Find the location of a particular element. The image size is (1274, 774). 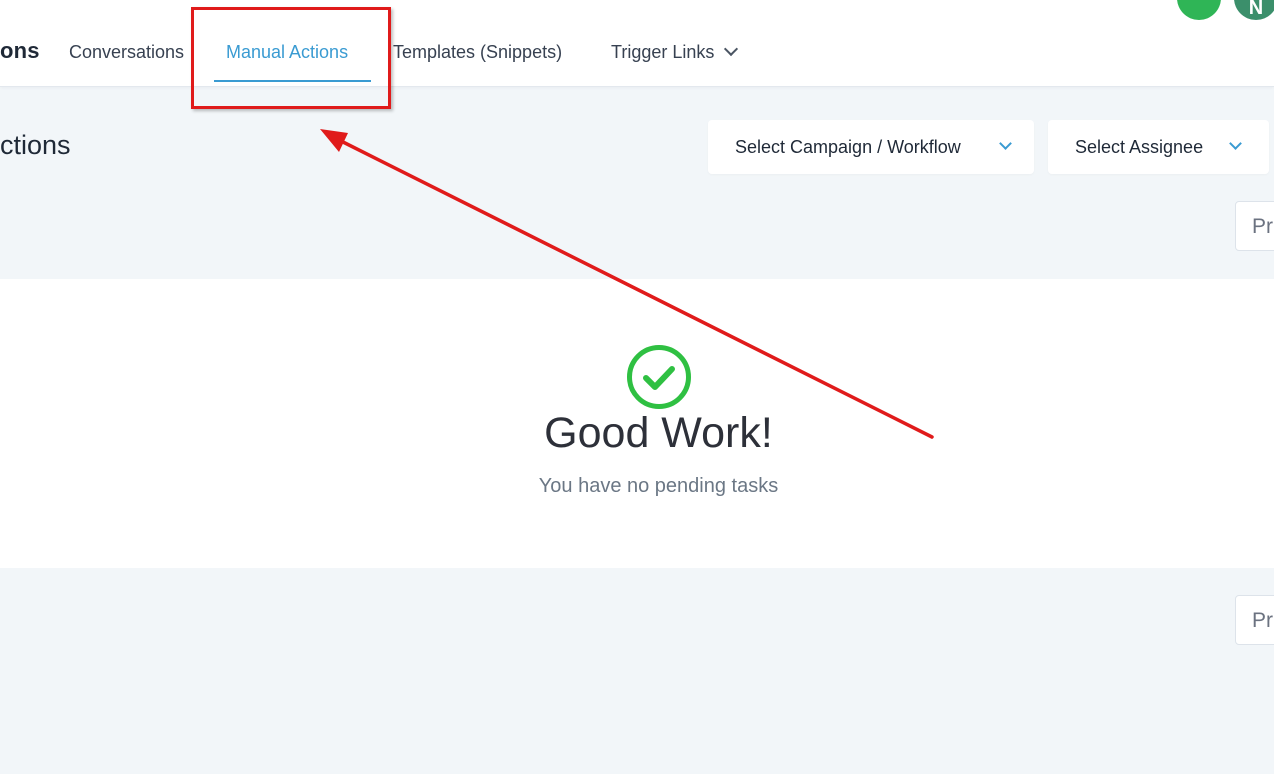

user-avatar-initial: N is located at coordinates (1256, 9).